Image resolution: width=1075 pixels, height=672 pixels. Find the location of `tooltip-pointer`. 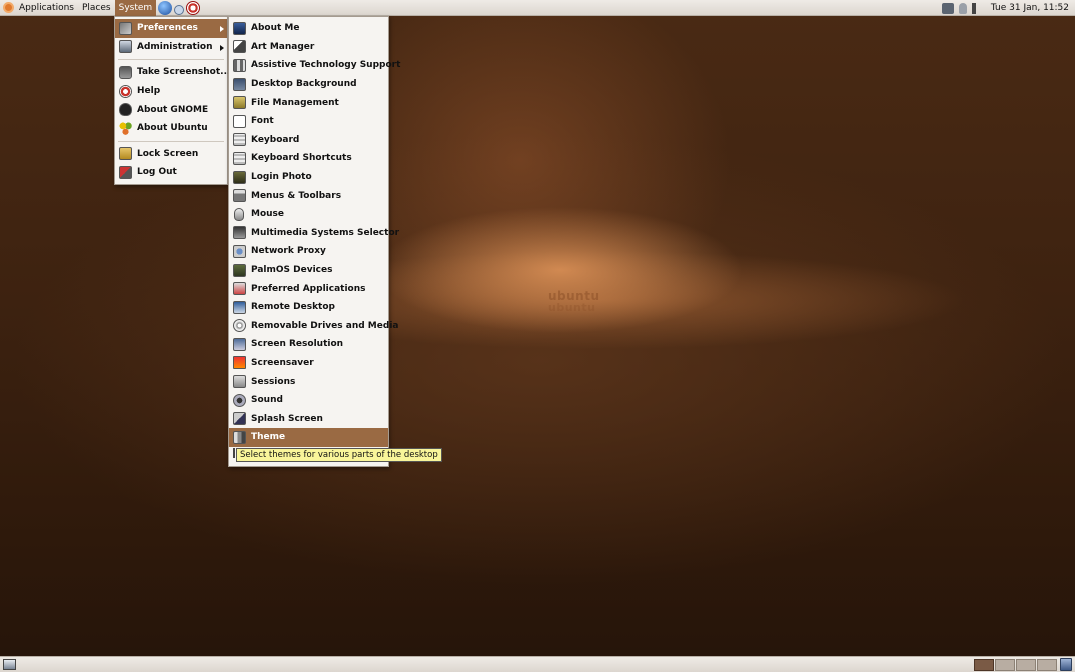

tooltip-pointer is located at coordinates (234, 453).